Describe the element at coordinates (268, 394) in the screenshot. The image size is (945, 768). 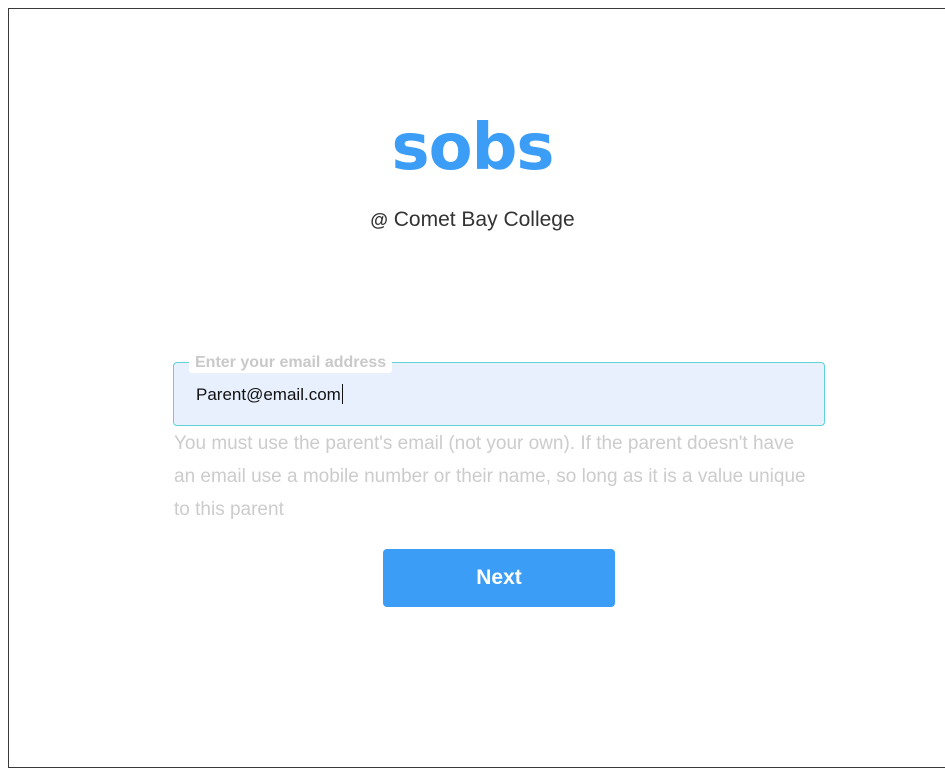
I see `email-input-value: Parent@email.com` at that location.